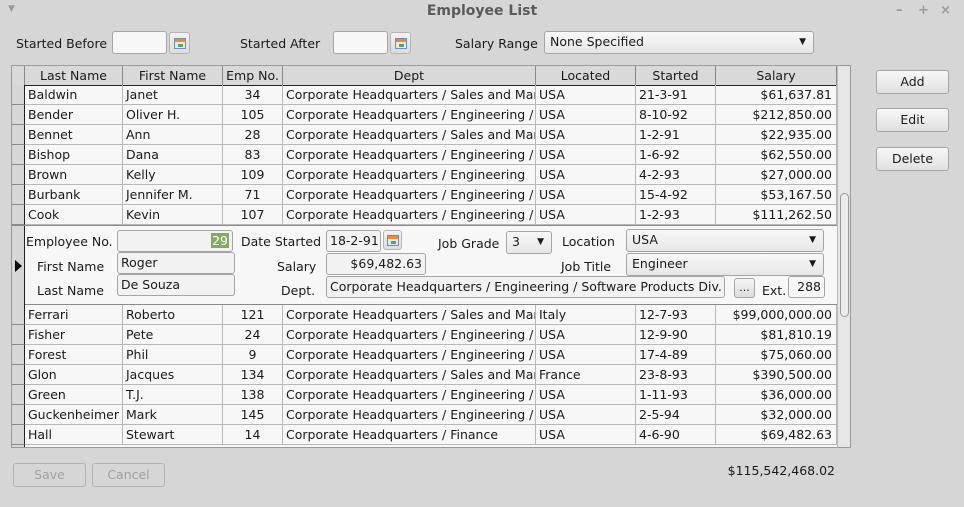 This screenshot has height=507, width=964. I want to click on started-before-calendar-button, so click(179, 43).